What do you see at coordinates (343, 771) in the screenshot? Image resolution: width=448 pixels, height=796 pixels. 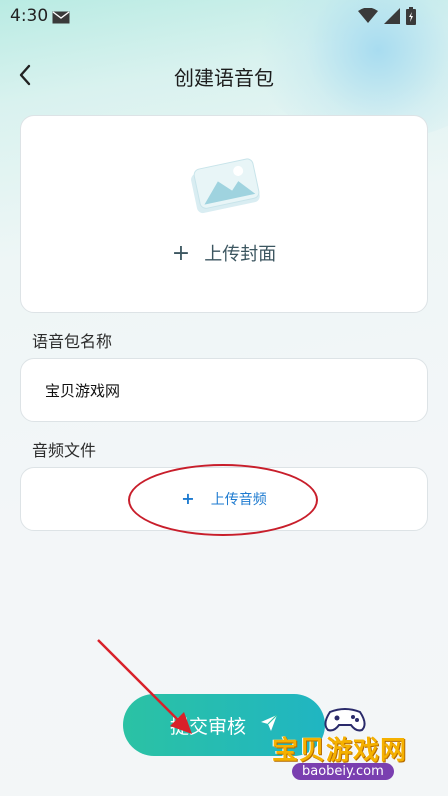 I see `watermark-domain: baobeiy.com` at bounding box center [343, 771].